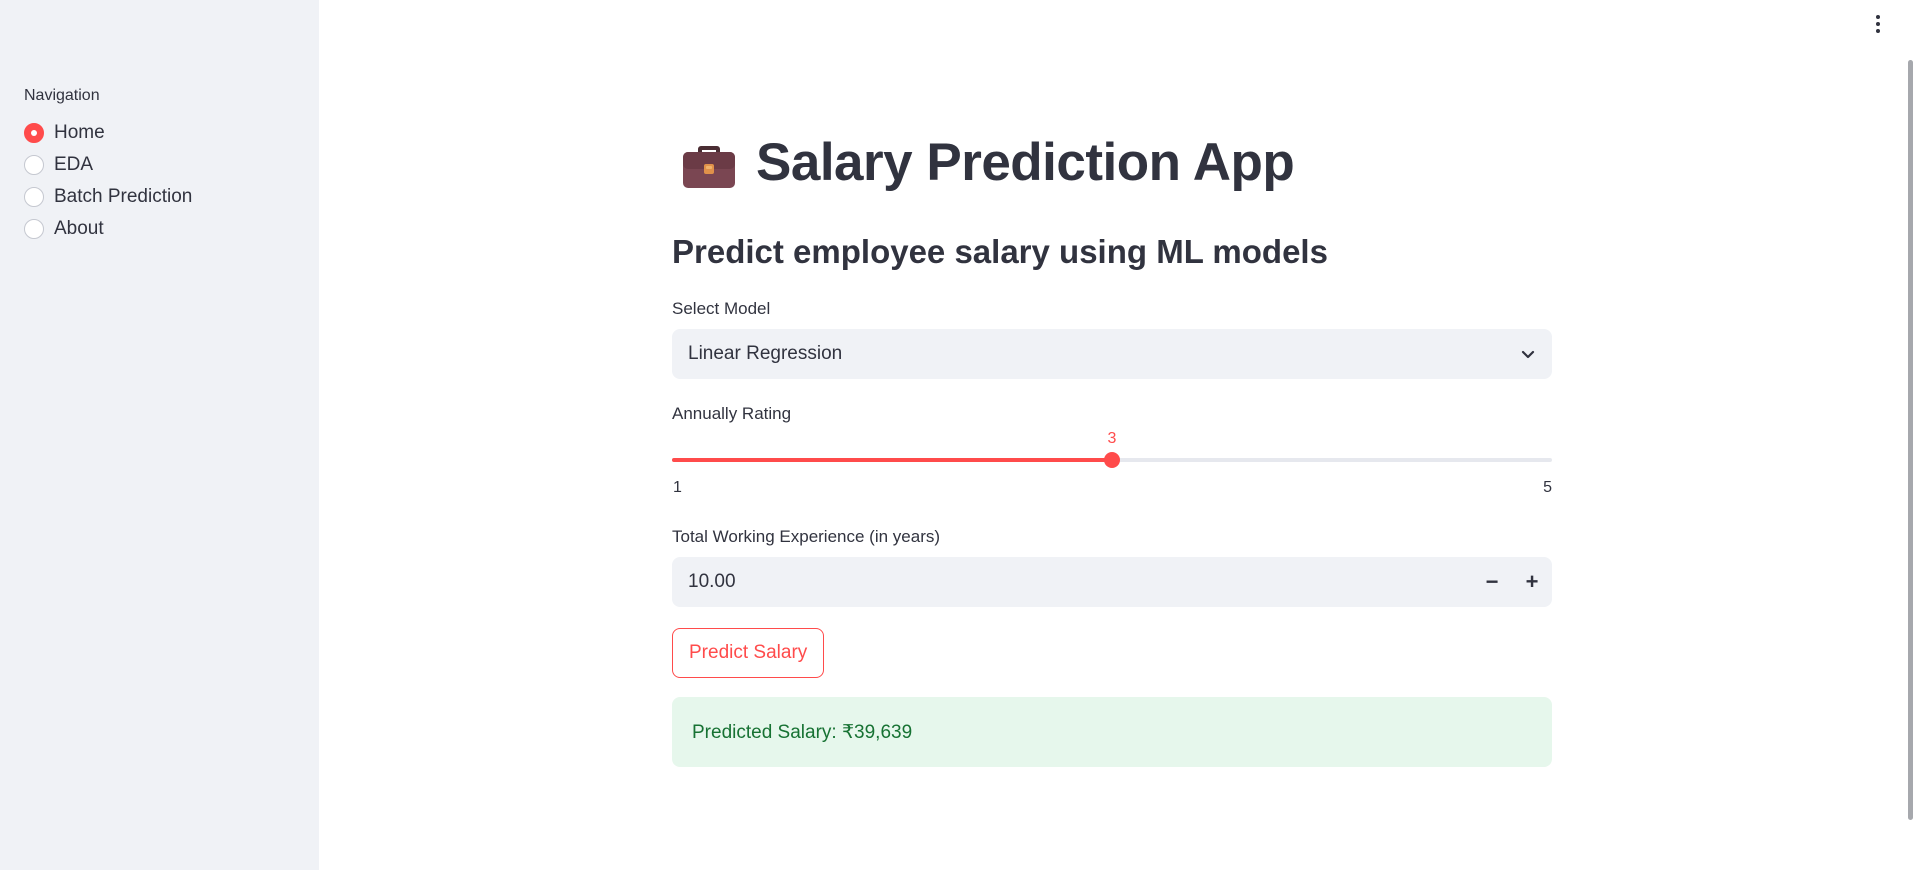 This screenshot has height=870, width=1914. What do you see at coordinates (108, 165) in the screenshot?
I see `nav-item-eda: EDA` at bounding box center [108, 165].